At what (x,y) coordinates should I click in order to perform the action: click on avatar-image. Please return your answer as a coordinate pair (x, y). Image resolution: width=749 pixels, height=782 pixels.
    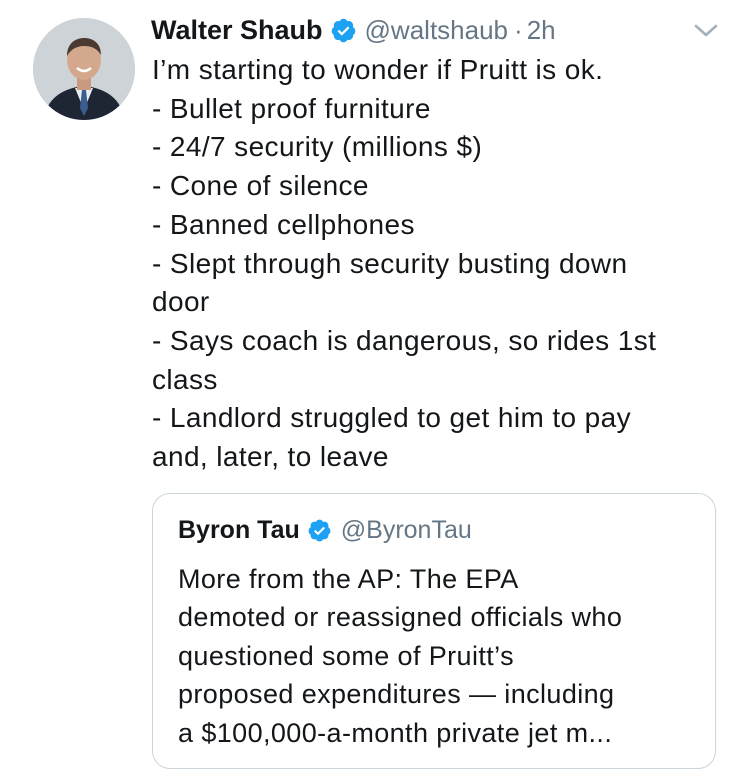
    Looking at the image, I should click on (84, 69).